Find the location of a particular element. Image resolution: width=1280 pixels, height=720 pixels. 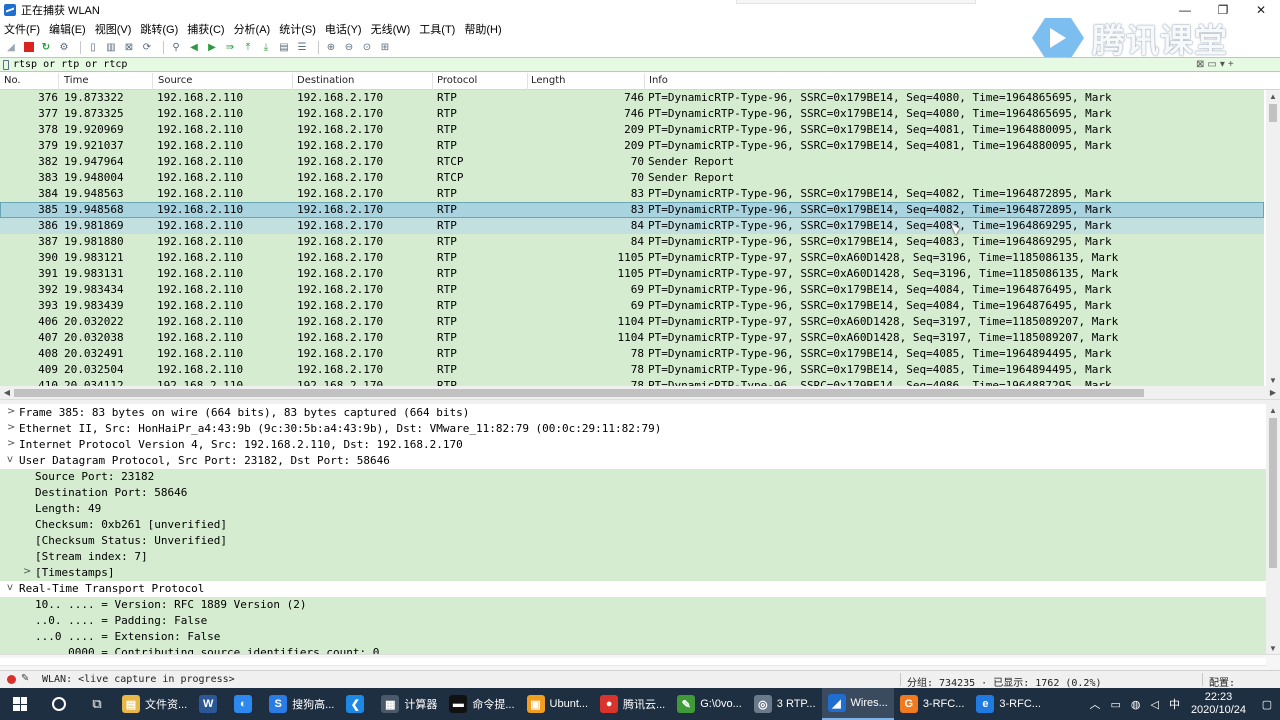

network-icon: ◍ is located at coordinates (1136, 704).